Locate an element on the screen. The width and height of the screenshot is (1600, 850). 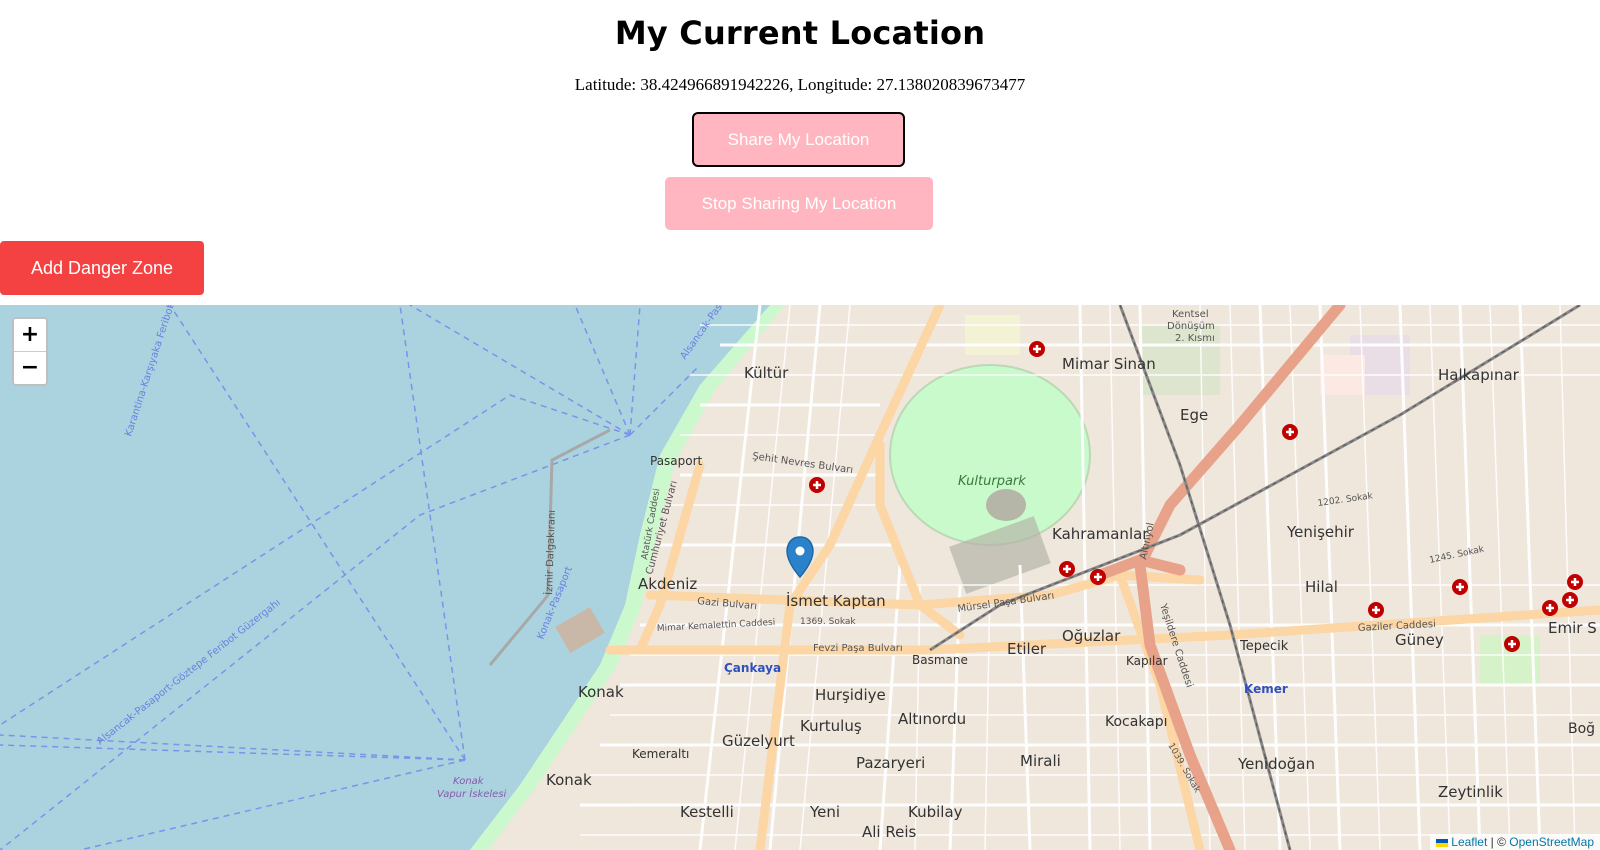
label-altinordu: Altınordu is located at coordinates (932, 719).